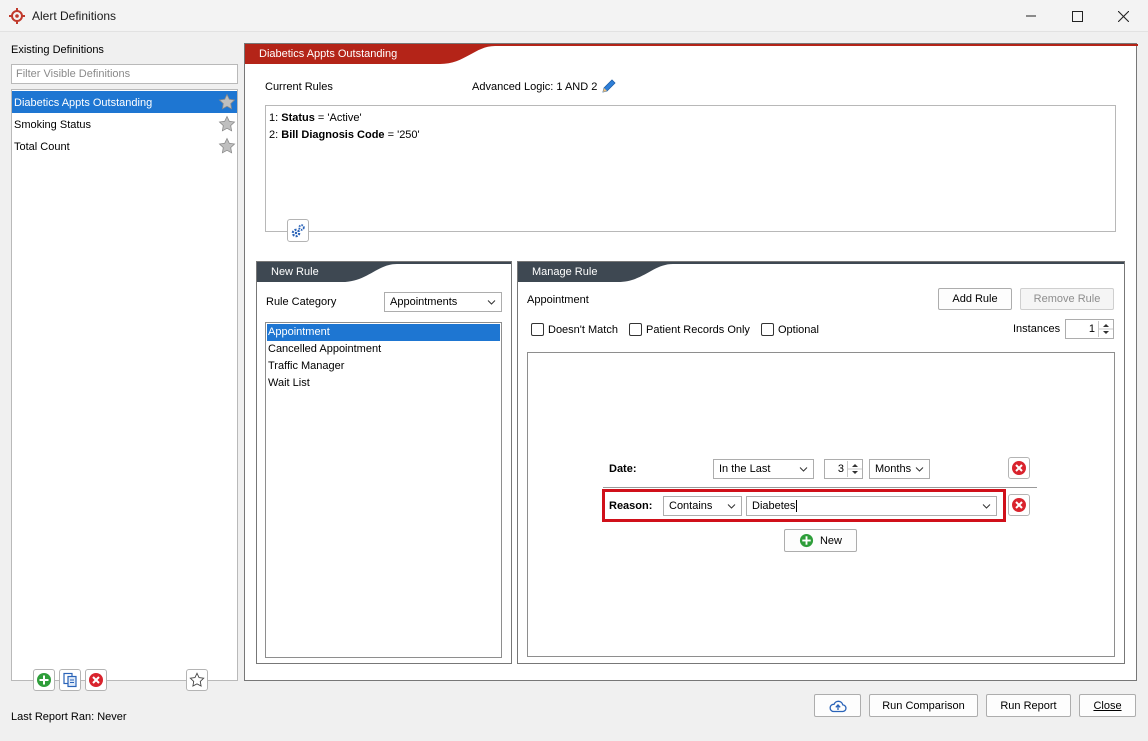 The height and width of the screenshot is (741, 1148). Describe the element at coordinates (83, 103) in the screenshot. I see `definition-label: Diabetics Appts Outstanding` at that location.